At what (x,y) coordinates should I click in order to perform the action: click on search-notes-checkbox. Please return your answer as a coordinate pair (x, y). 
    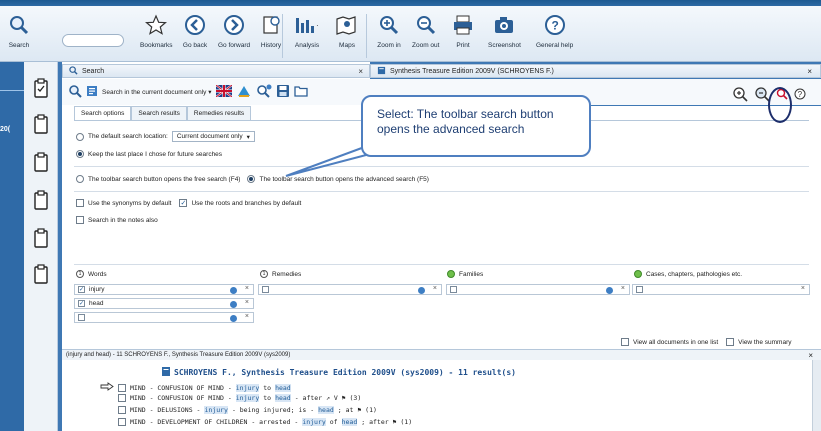
    Looking at the image, I should click on (80, 220).